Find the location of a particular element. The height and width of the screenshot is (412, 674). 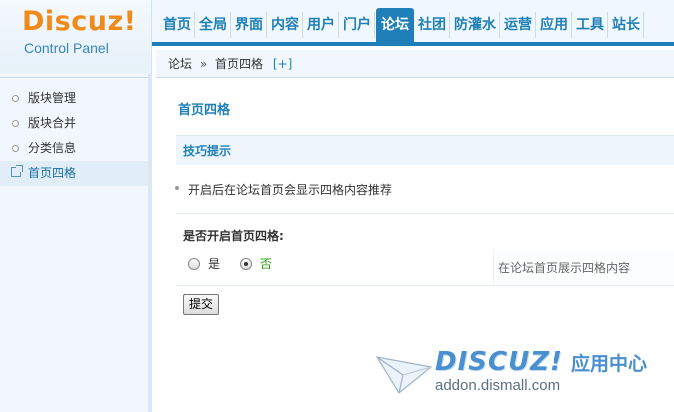

nav-item-forum: 论坛 is located at coordinates (395, 25).